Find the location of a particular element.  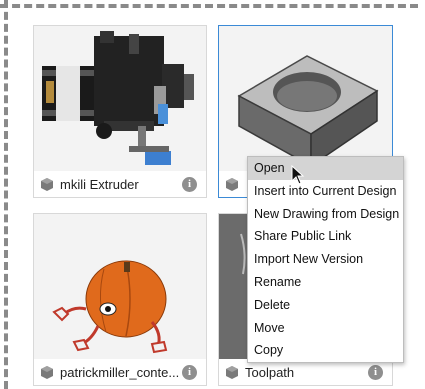

menu-item-open: Open is located at coordinates (325, 168).